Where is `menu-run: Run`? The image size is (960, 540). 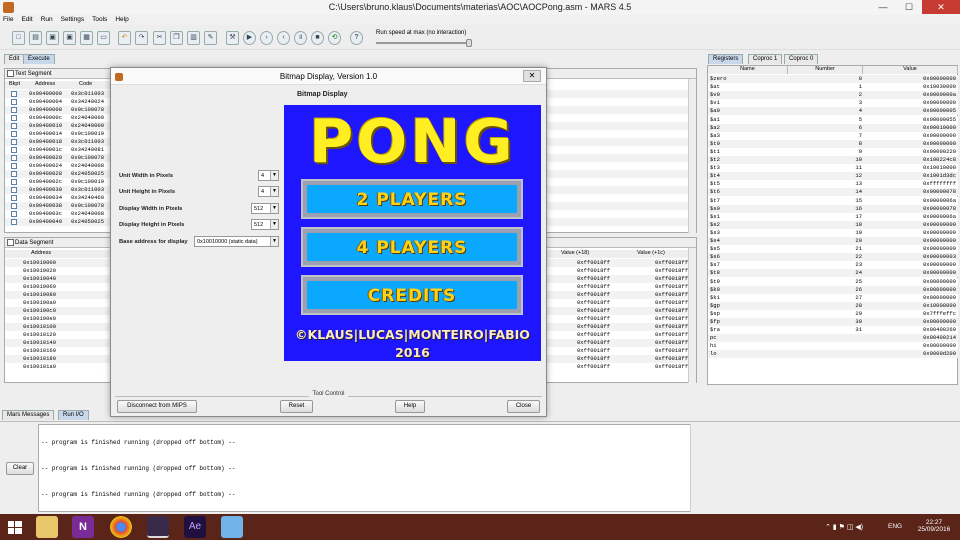 menu-run: Run is located at coordinates (47, 20).